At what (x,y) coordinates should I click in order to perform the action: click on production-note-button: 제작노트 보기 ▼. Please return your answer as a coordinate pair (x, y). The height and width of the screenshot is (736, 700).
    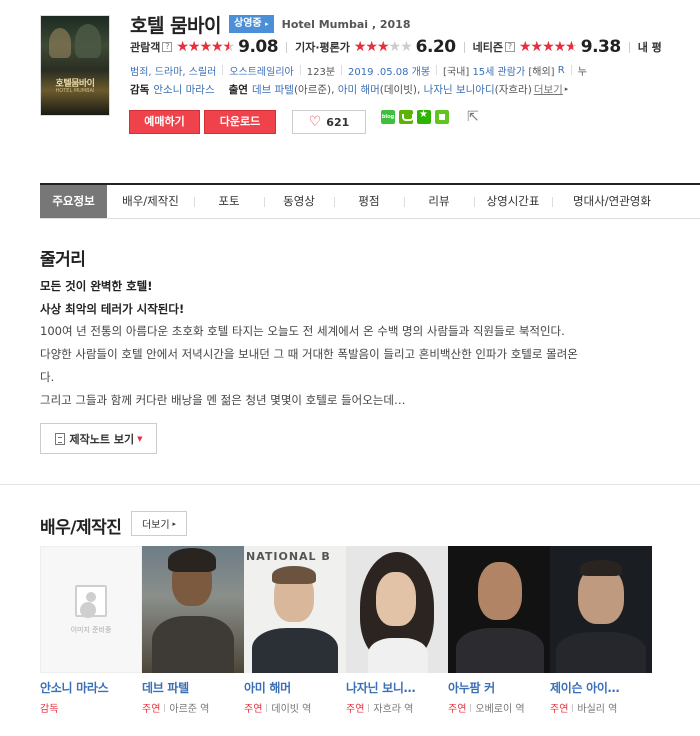
    Looking at the image, I should click on (98, 438).